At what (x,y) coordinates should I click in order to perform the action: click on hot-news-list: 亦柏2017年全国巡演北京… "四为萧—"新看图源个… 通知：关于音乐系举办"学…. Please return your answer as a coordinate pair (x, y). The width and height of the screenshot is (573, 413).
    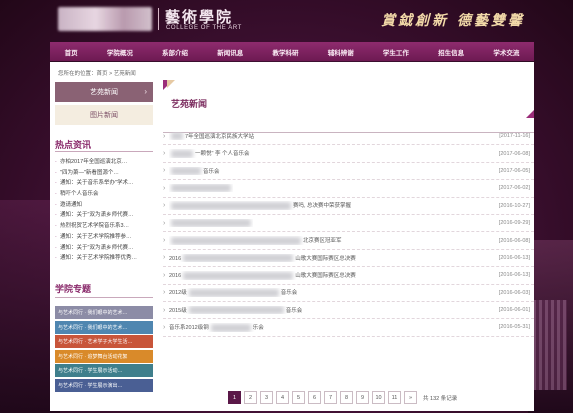
    Looking at the image, I should click on (105, 210).